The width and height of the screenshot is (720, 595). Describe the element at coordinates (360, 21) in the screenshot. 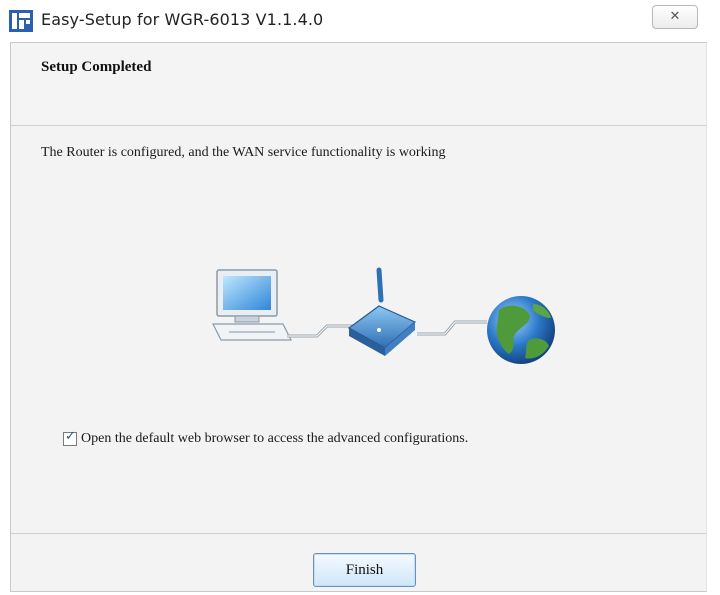

I see `title-bar: Easy-Setup for WGR-6013 V1.1.4.0 ✕` at that location.